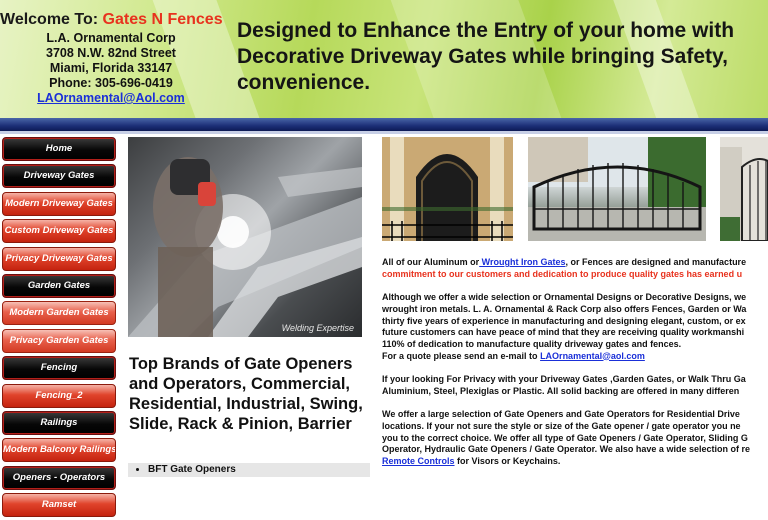 The height and width of the screenshot is (520, 768). Describe the element at coordinates (418, 461) in the screenshot. I see `remote-controls-link: Remote Controls` at that location.